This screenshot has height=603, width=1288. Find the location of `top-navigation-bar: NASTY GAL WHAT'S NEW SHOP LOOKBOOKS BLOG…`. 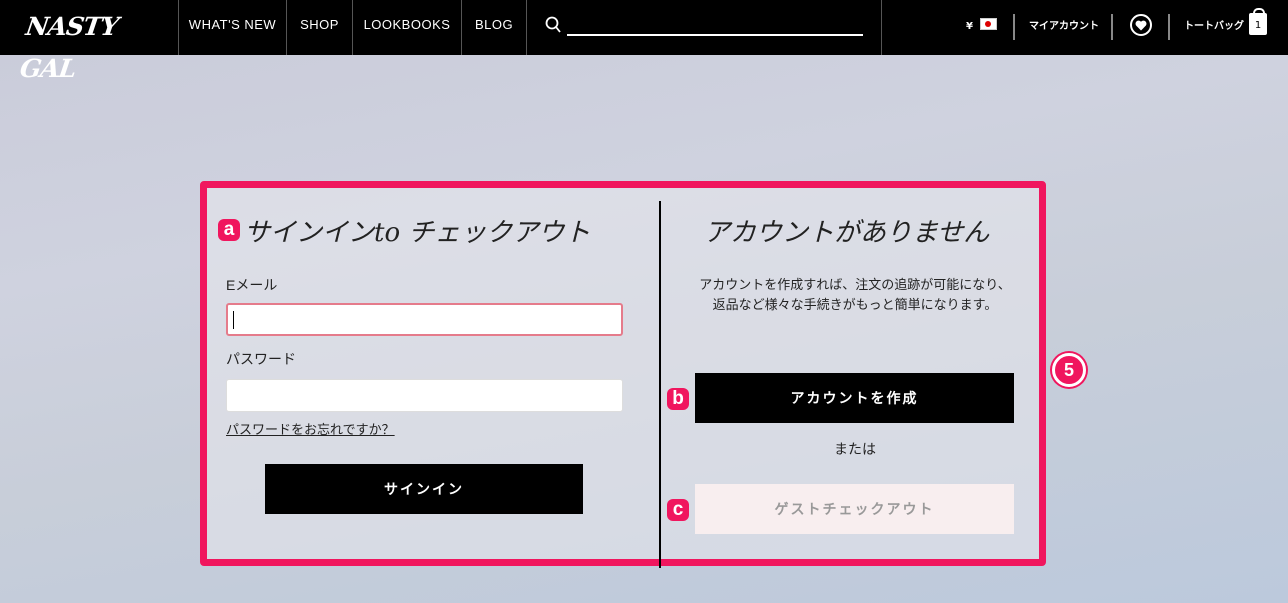

top-navigation-bar: NASTY GAL WHAT'S NEW SHOP LOOKBOOKS BLOG… is located at coordinates (644, 41).